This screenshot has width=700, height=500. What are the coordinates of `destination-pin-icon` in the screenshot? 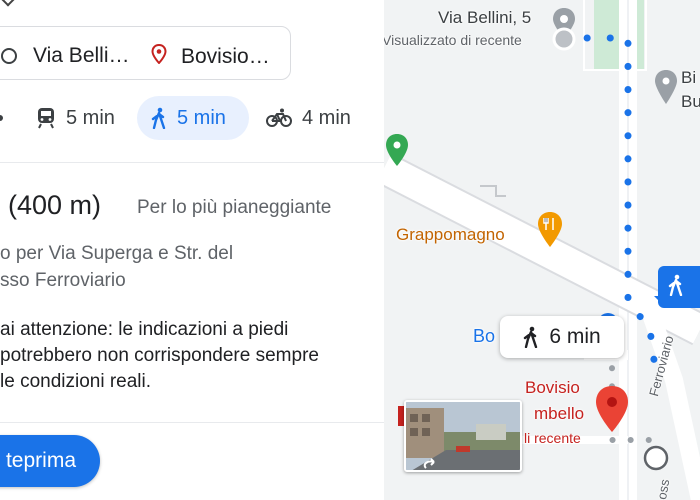 It's located at (159, 56).